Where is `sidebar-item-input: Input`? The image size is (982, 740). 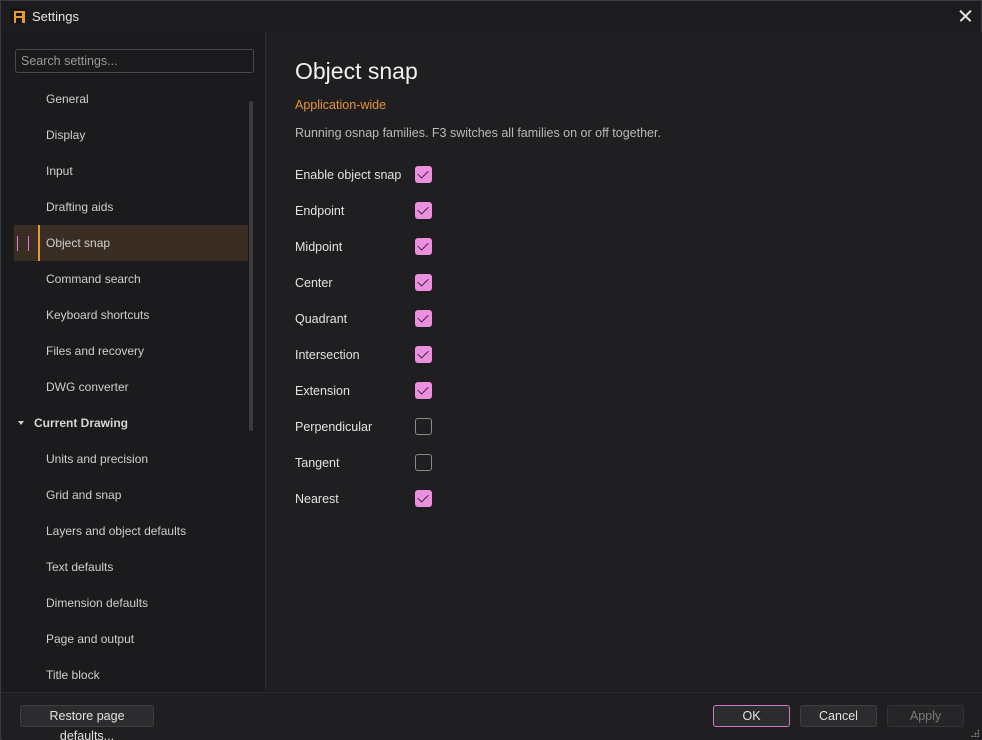
sidebar-item-input: Input is located at coordinates (131, 171).